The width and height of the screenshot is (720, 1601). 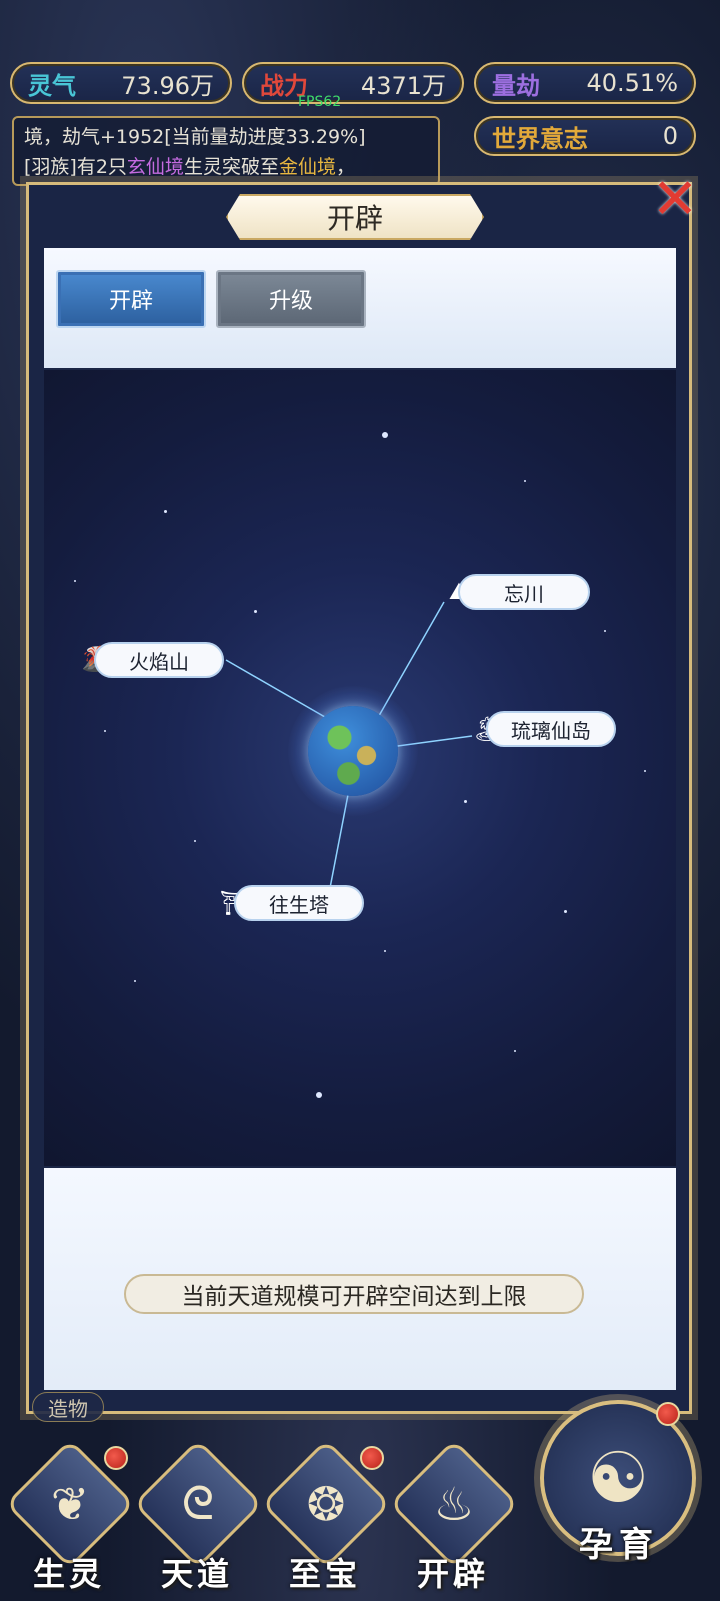 I want to click on heaven-swirl-icon: ᘓ, so click(x=198, y=1503).